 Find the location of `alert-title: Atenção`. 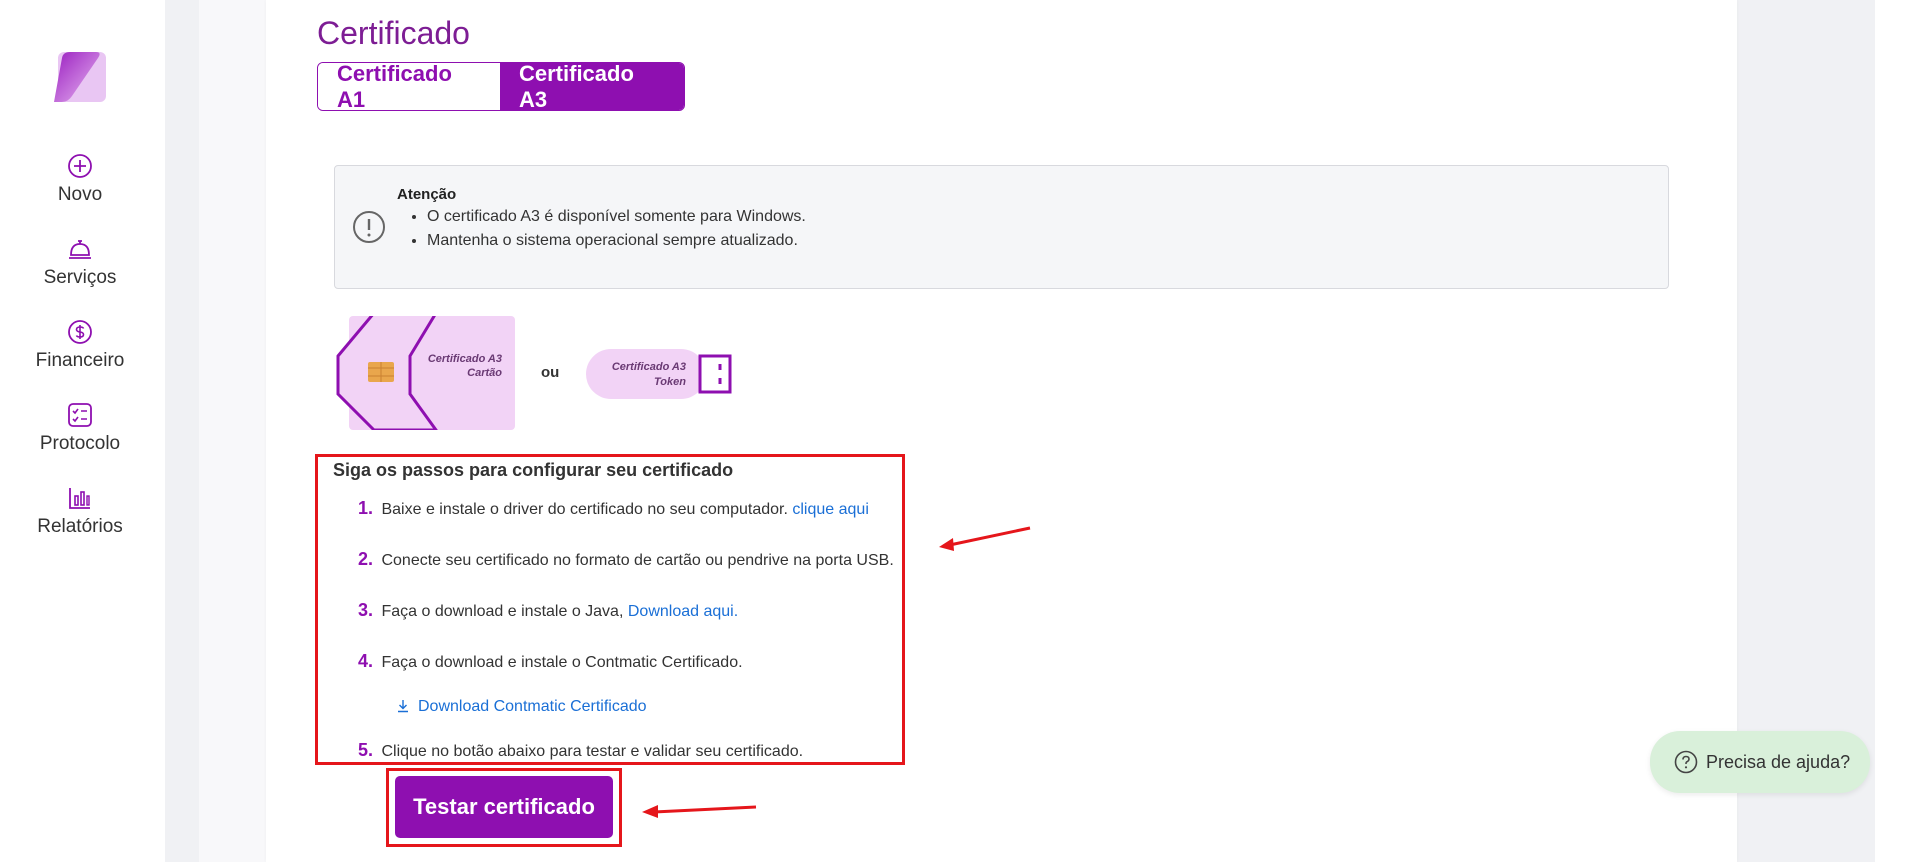

alert-title: Atenção is located at coordinates (427, 194).